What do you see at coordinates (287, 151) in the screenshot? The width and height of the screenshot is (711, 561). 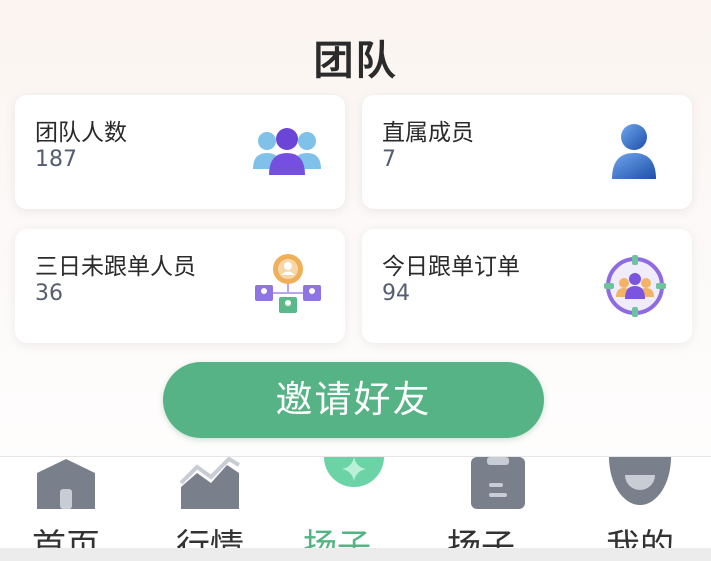 I see `team-members-icon` at bounding box center [287, 151].